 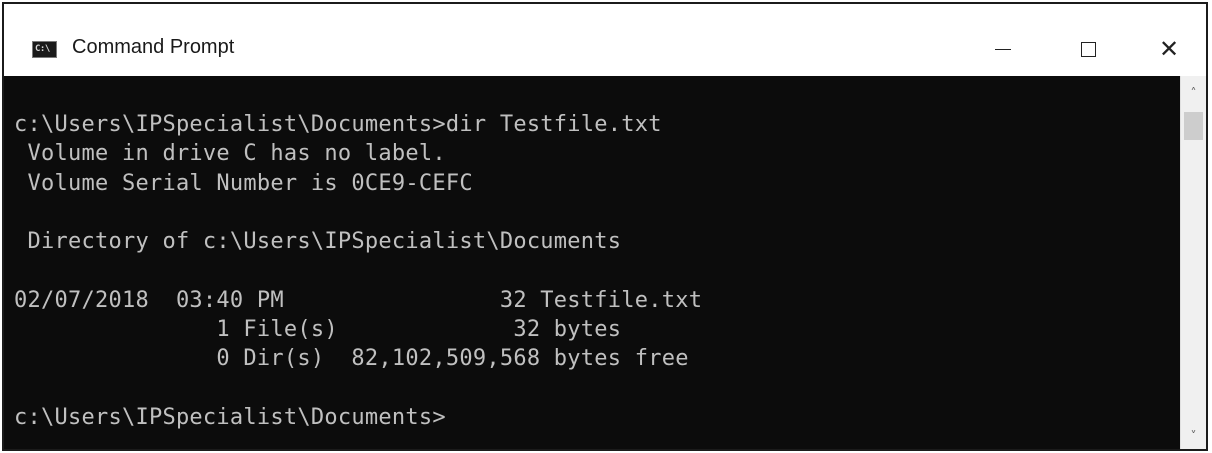 What do you see at coordinates (318, 330) in the screenshot?
I see `console-line: 1 File(s) 32 bytes` at bounding box center [318, 330].